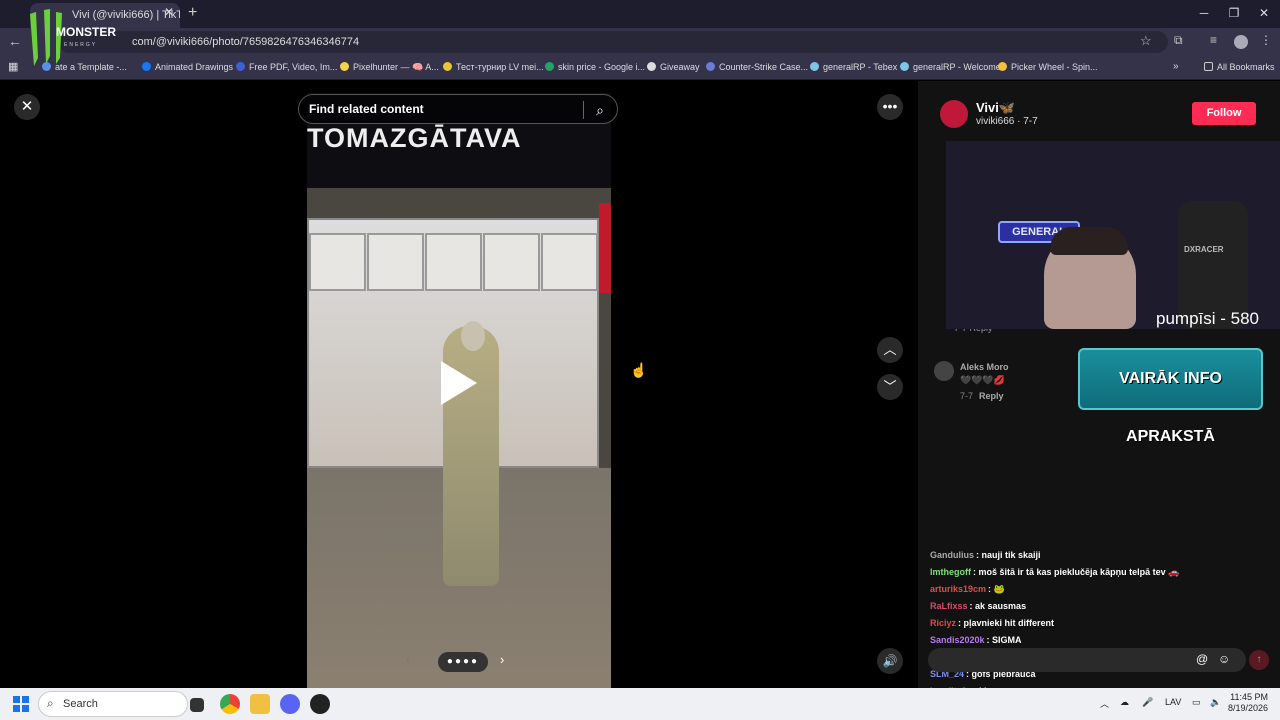 The image size is (1280, 720). What do you see at coordinates (967, 589) in the screenshot?
I see `chat-message: arturiks19cm: 🐸` at bounding box center [967, 589].